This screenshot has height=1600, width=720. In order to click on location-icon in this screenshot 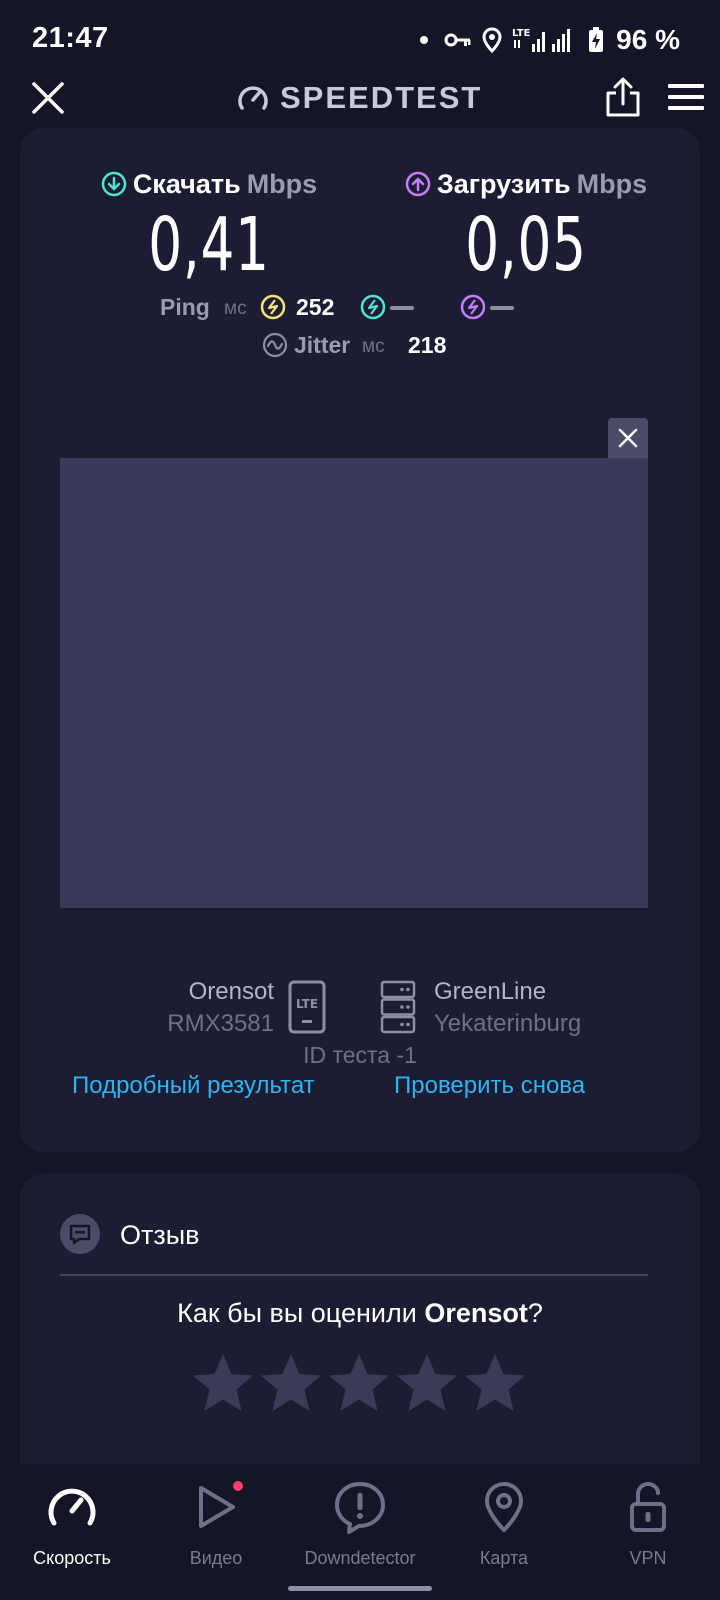, I will do `click(492, 40)`.